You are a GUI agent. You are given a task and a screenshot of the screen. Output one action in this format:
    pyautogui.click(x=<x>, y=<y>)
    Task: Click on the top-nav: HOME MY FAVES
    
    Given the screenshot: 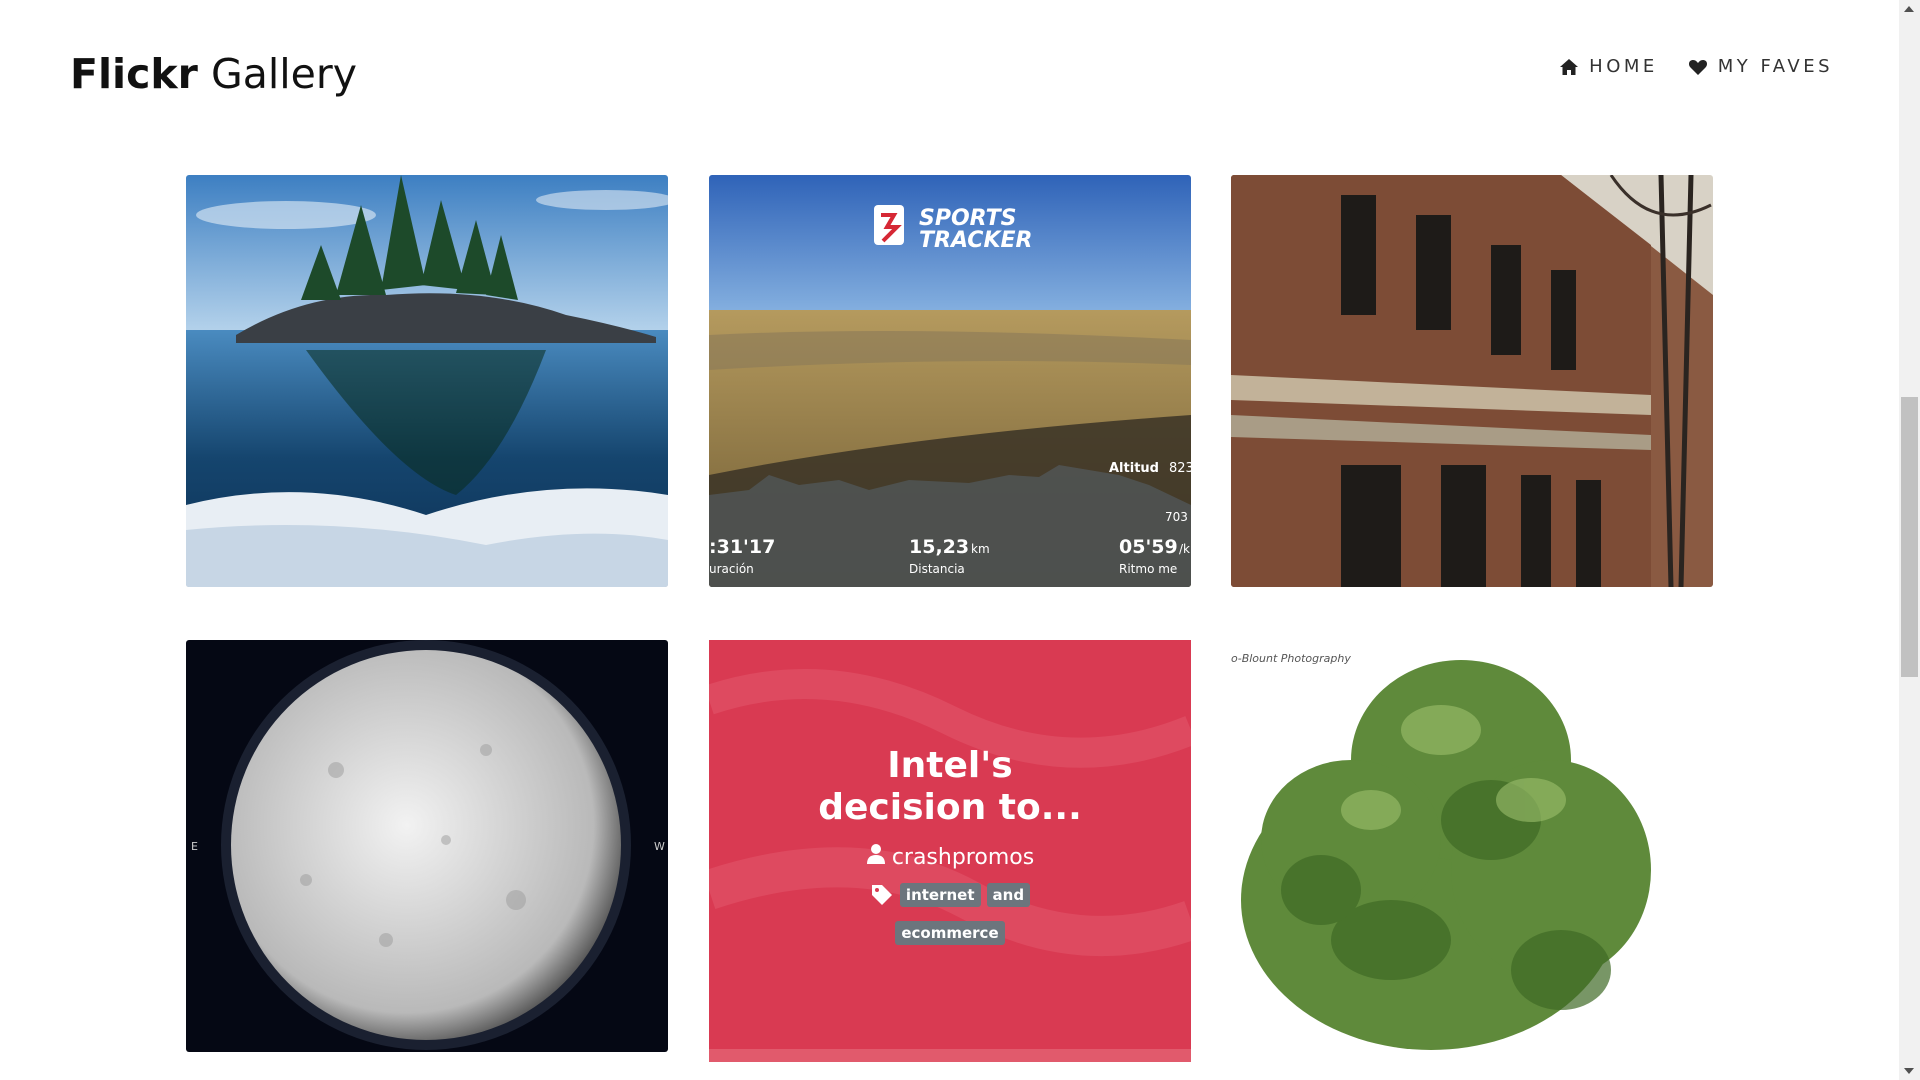 What is the action you would take?
    pyautogui.click(x=1696, y=66)
    